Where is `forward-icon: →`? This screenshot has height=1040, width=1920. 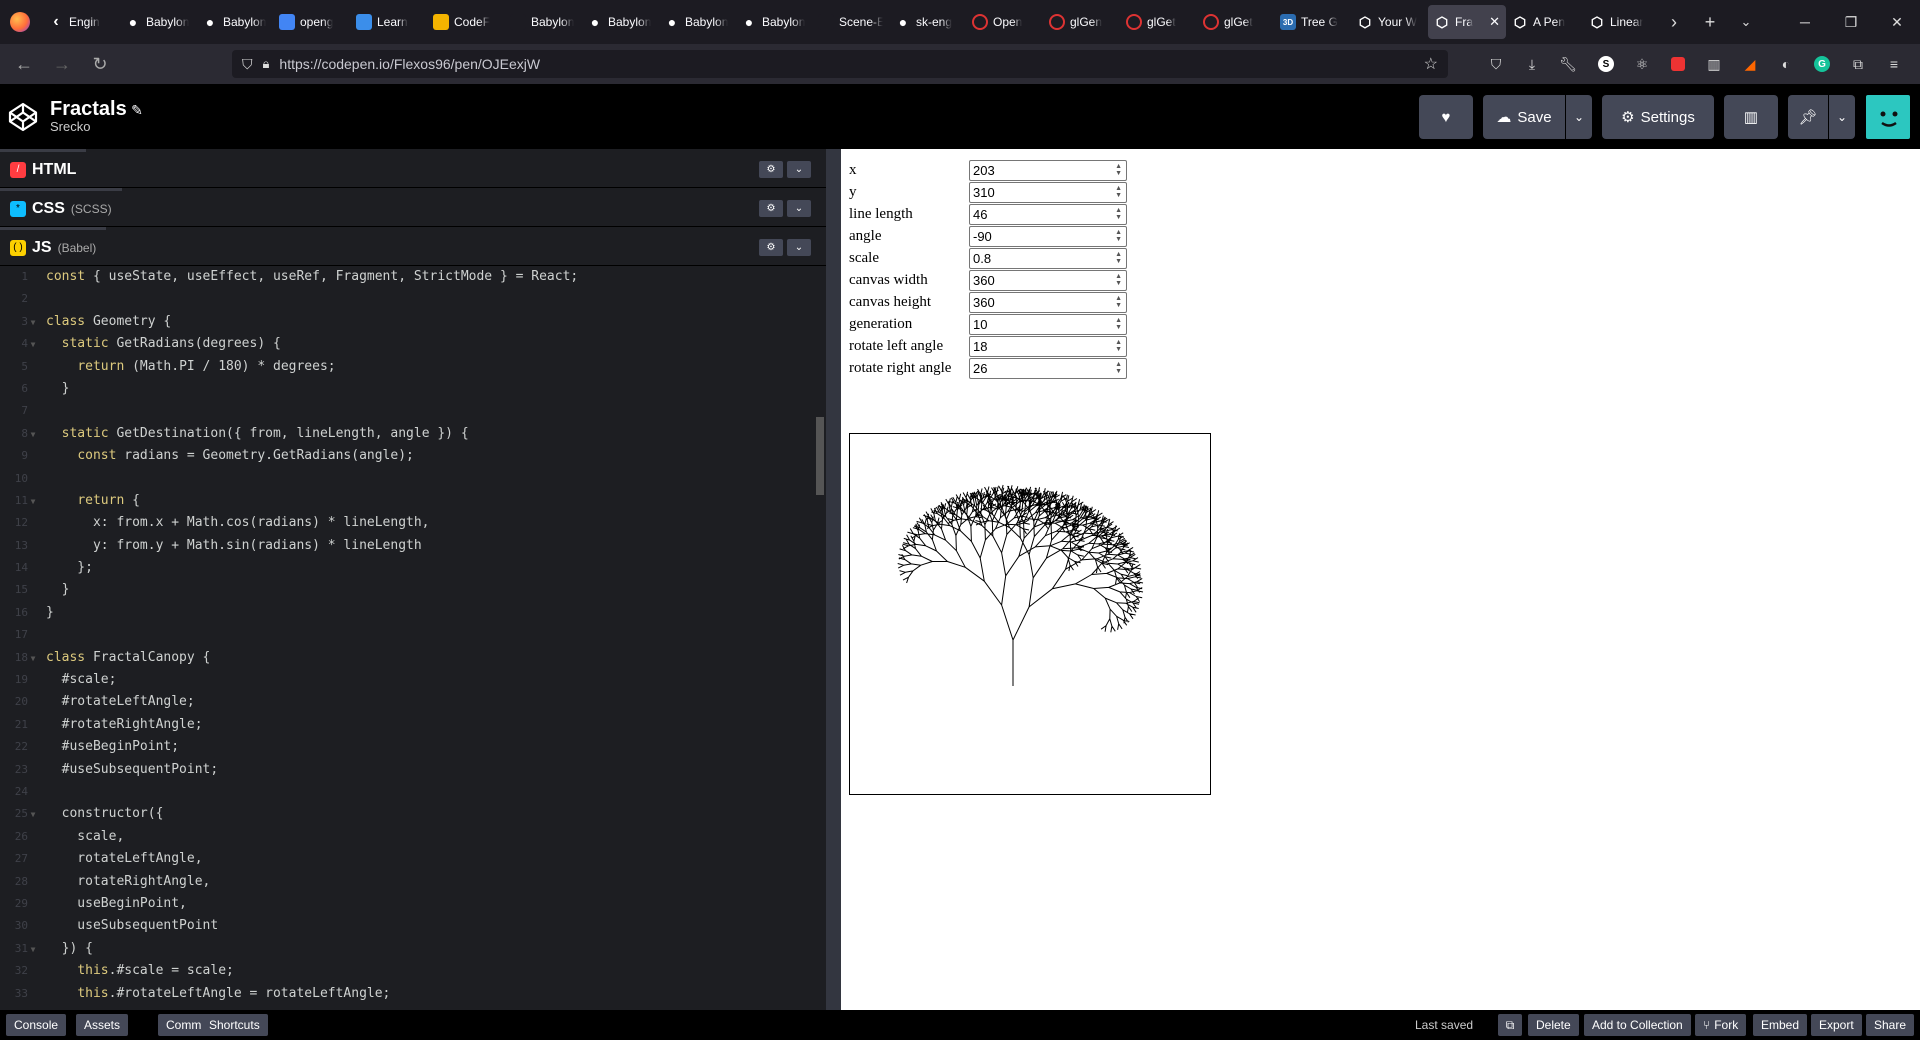
forward-icon: → is located at coordinates (62, 64).